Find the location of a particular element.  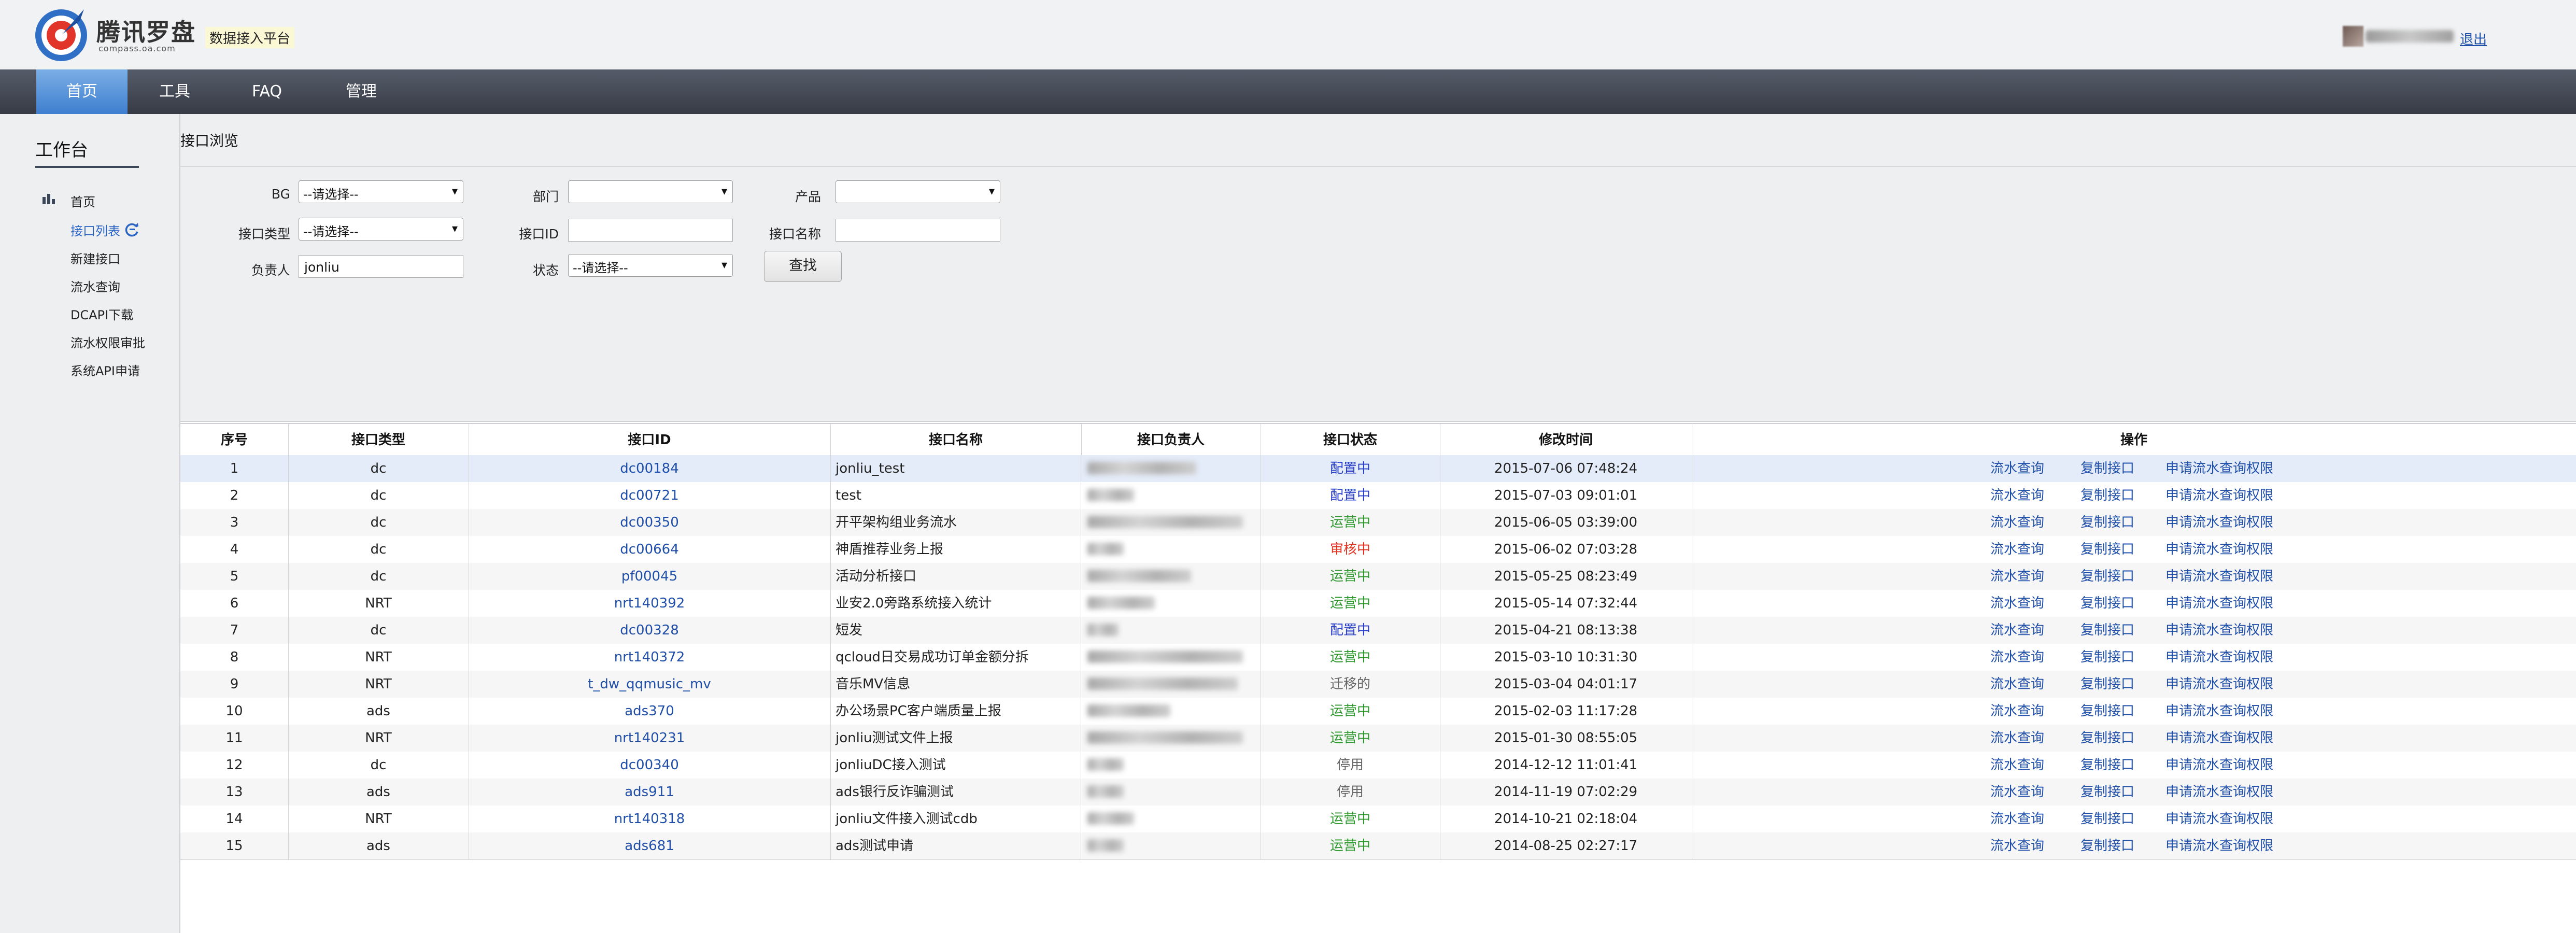

sidebar-item-flow-permission: 流水权限审批 is located at coordinates (107, 342).